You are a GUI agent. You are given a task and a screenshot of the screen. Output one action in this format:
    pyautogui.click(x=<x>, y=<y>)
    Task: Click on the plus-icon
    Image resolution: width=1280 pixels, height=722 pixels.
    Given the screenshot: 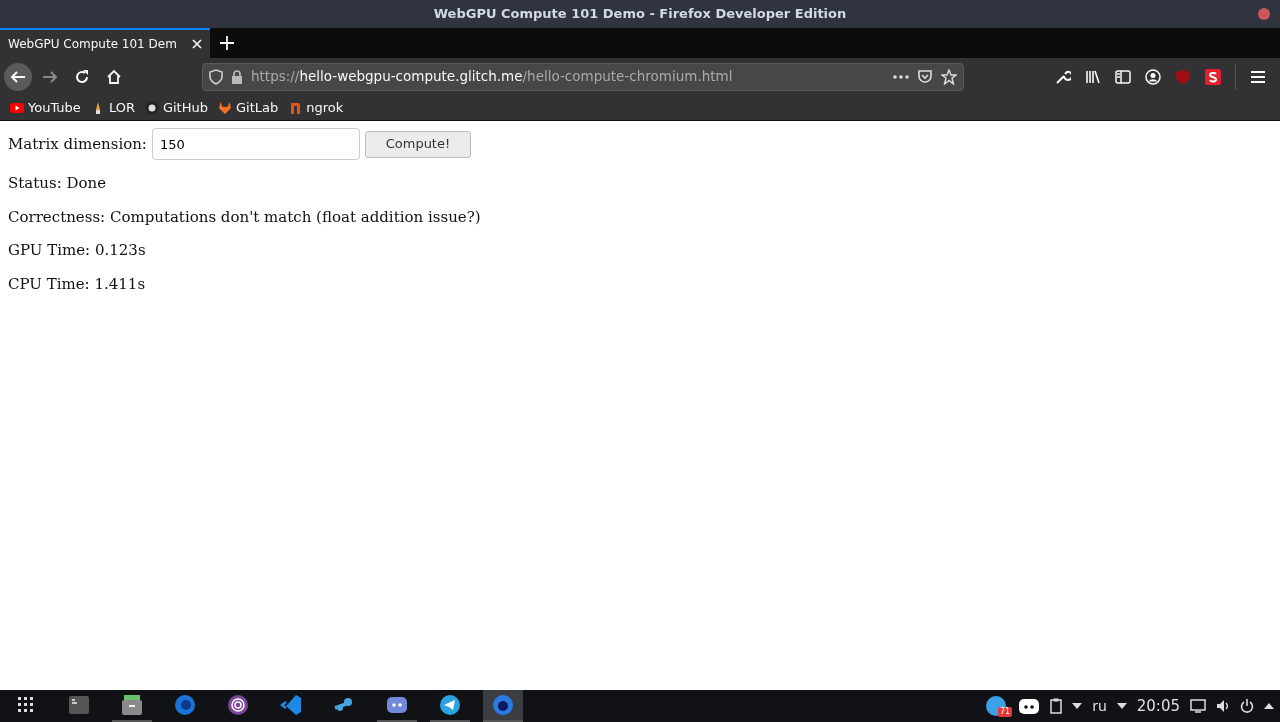 What is the action you would take?
    pyautogui.click(x=227, y=43)
    